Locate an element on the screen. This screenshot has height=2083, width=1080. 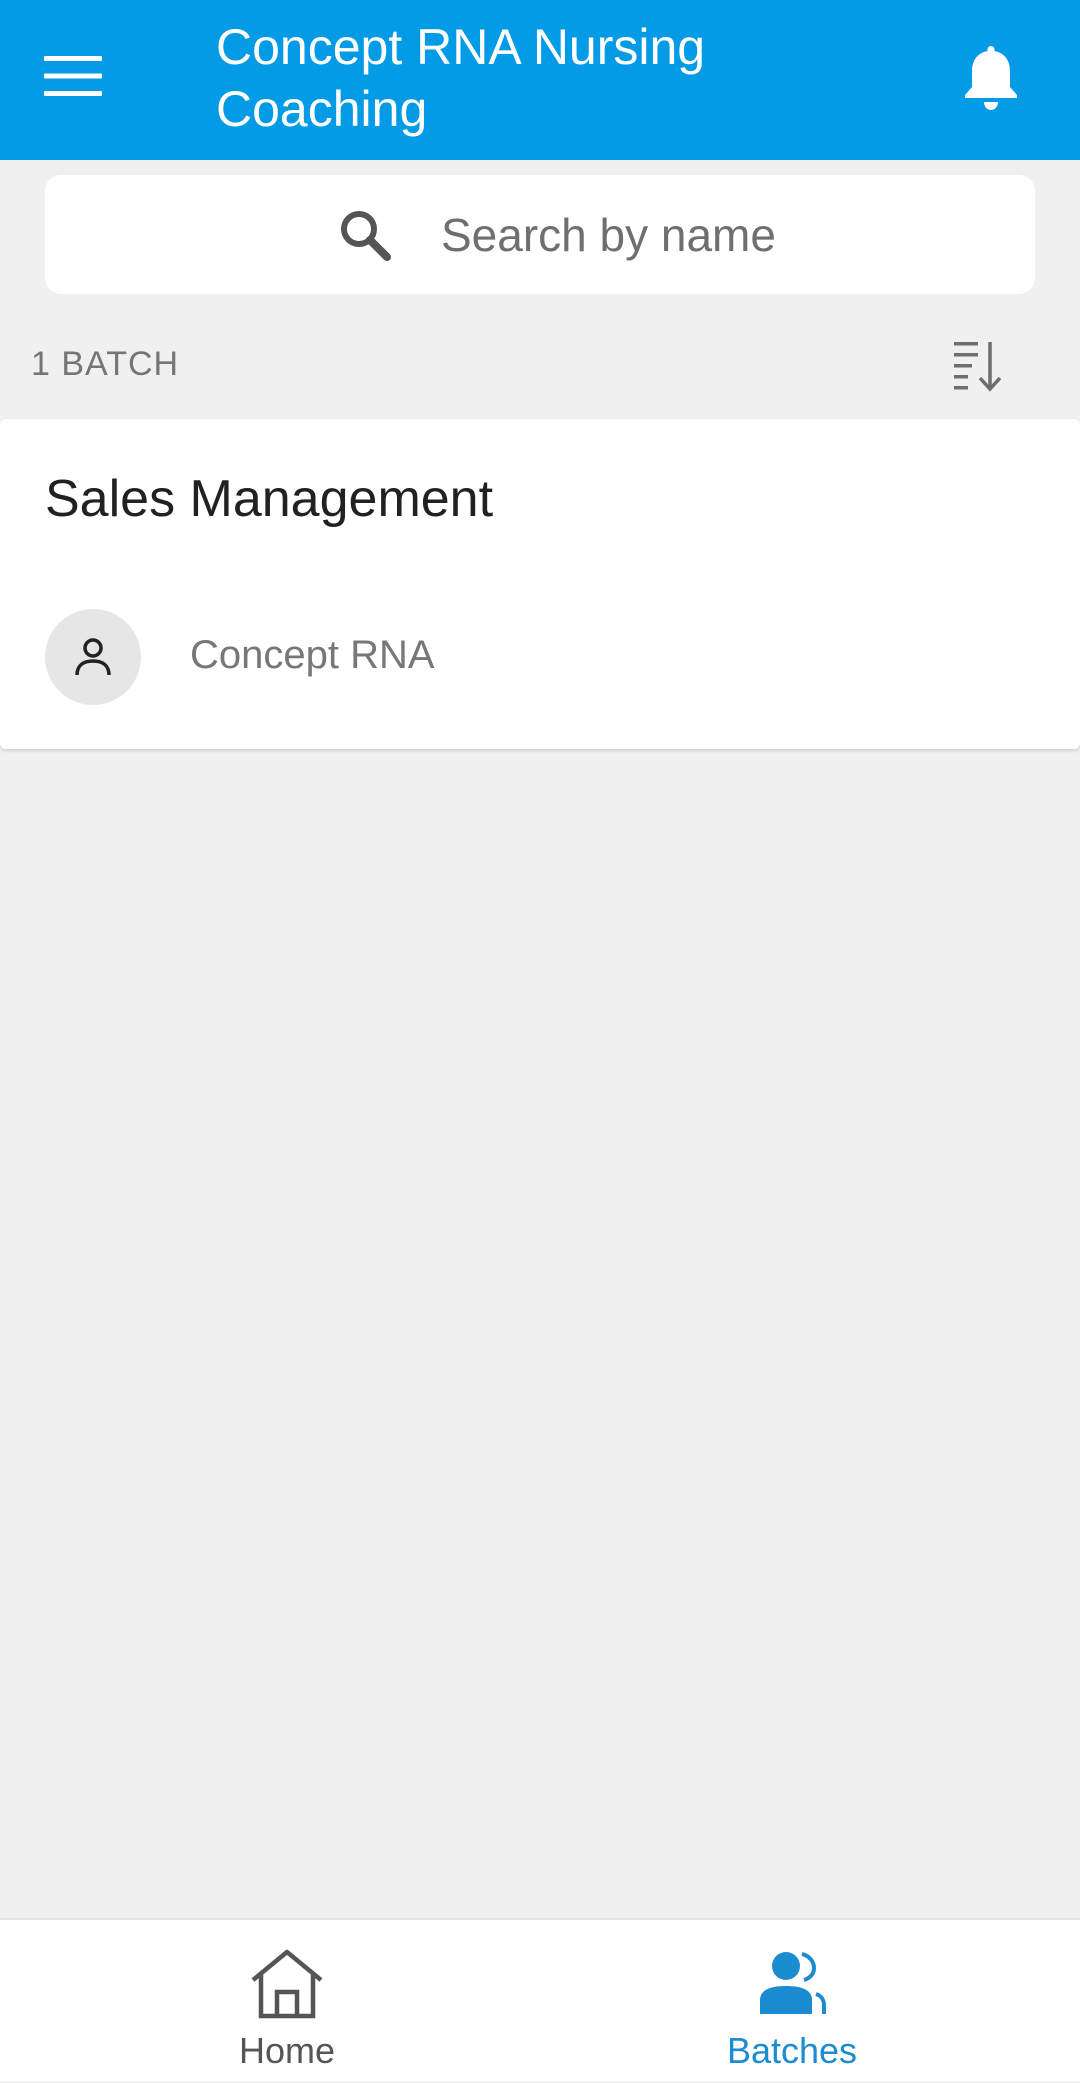
search-bar is located at coordinates (540, 234).